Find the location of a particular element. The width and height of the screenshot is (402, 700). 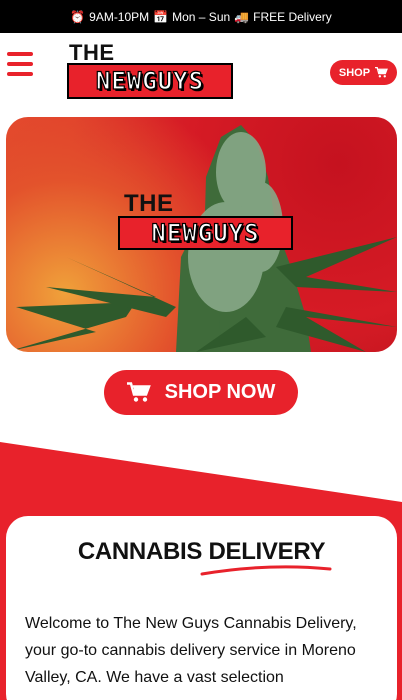

hero-logo: THE NEWGUYS is located at coordinates (207, 221).